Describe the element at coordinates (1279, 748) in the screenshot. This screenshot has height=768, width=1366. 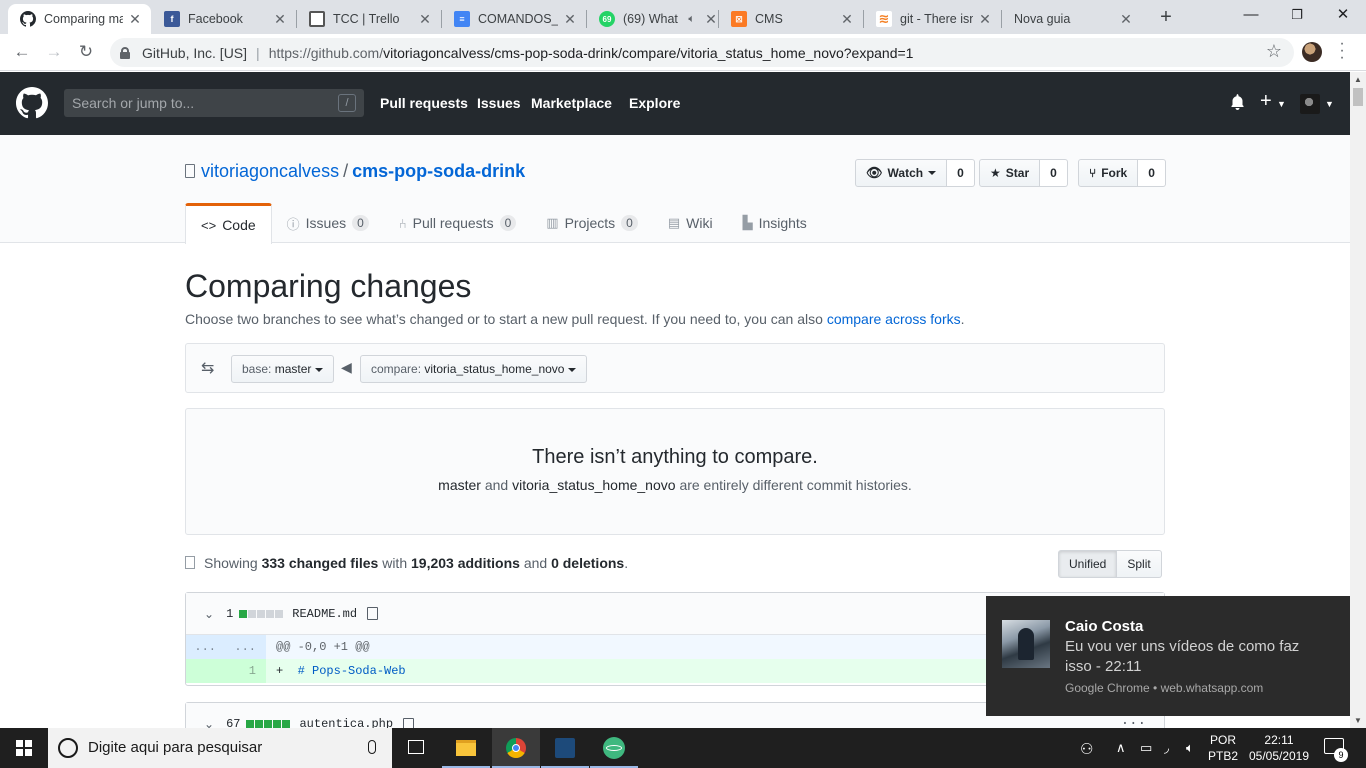
I see `system-clock: 22:11 05/05/2019` at that location.